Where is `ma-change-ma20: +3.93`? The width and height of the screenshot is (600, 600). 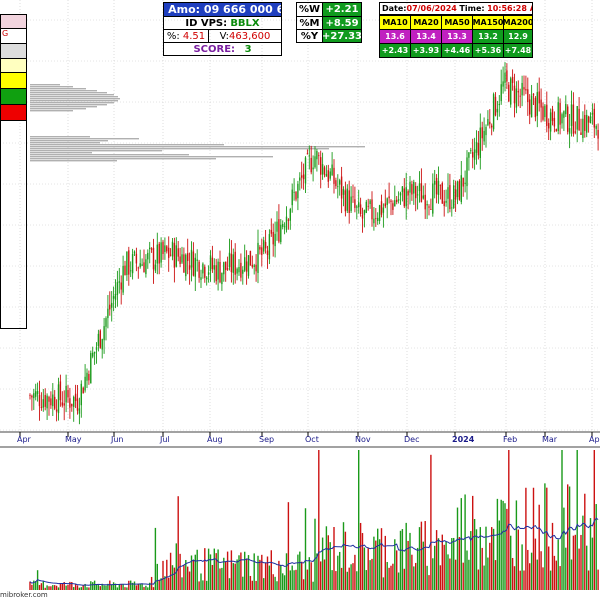 ma-change-ma20: +3.93 is located at coordinates (426, 50).